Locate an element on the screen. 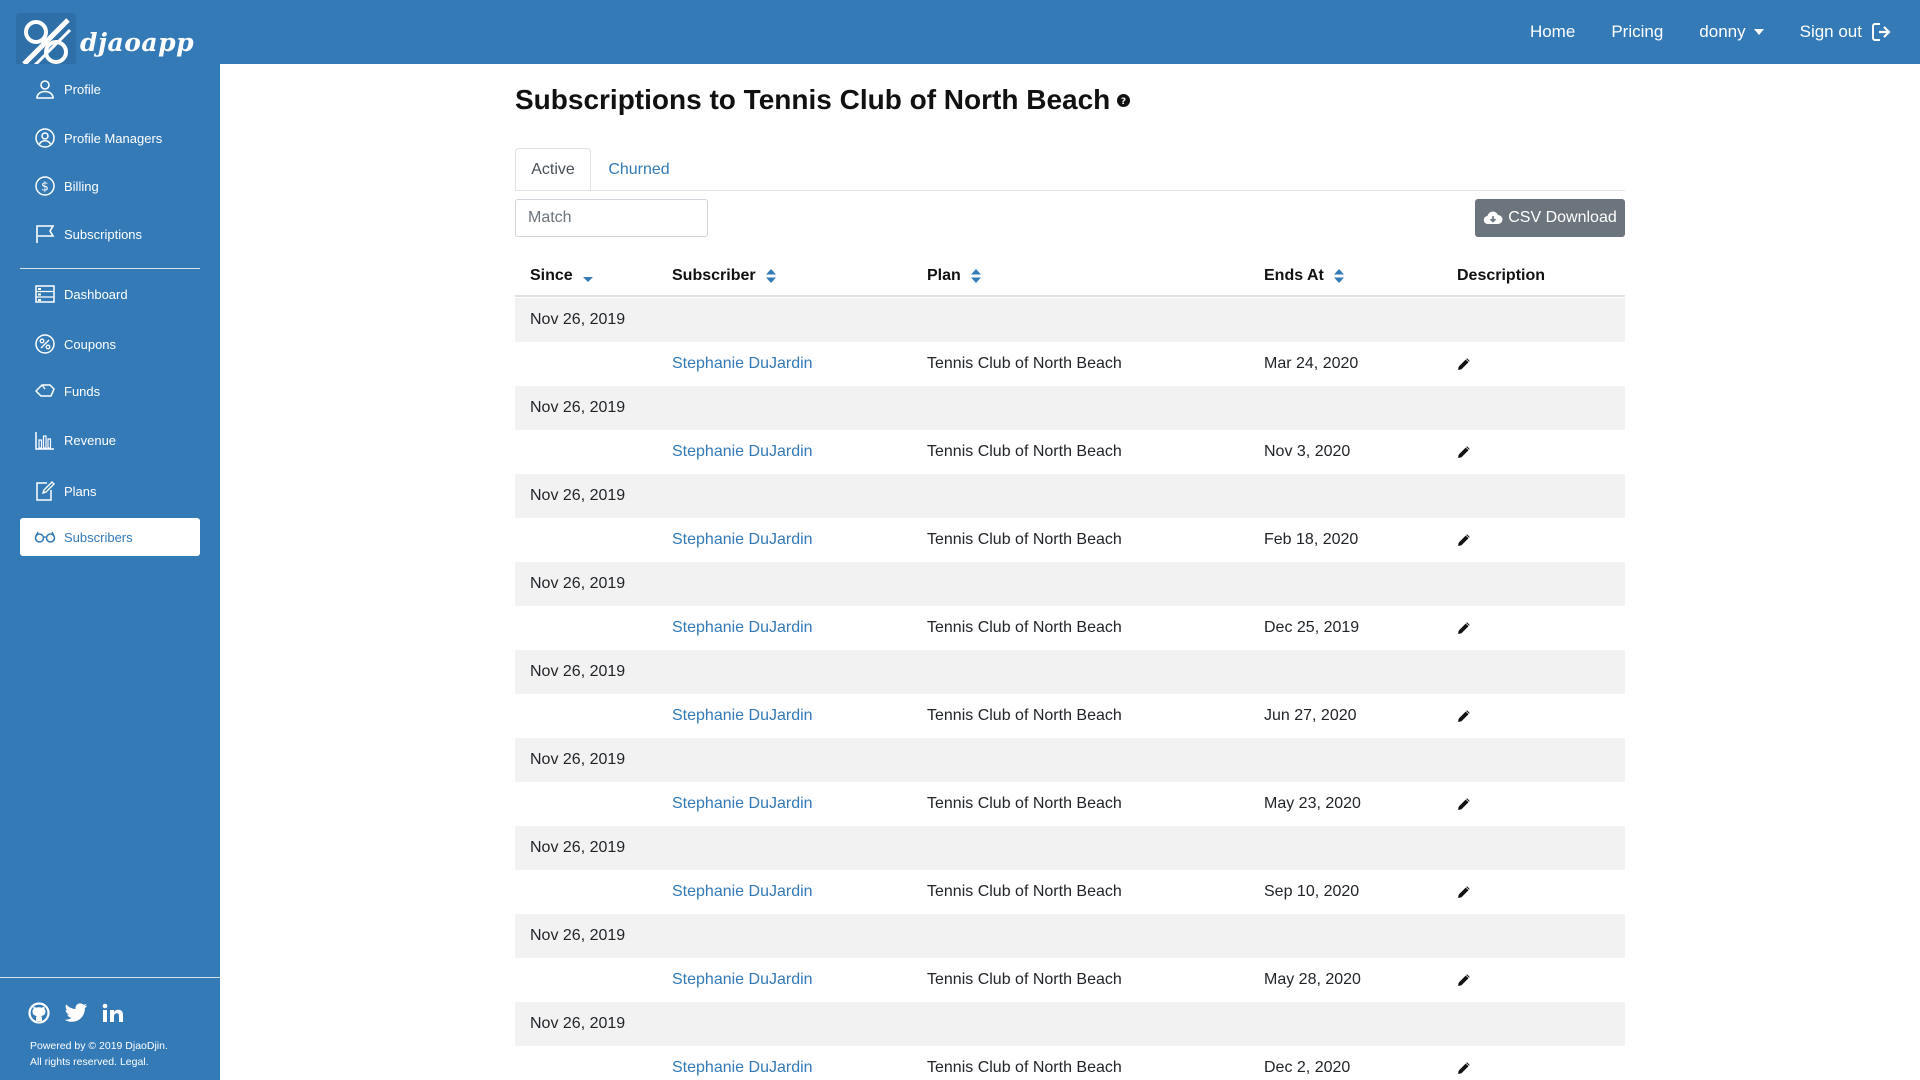 The width and height of the screenshot is (1920, 1080). column-subscriber: Subscriber is located at coordinates (724, 276).